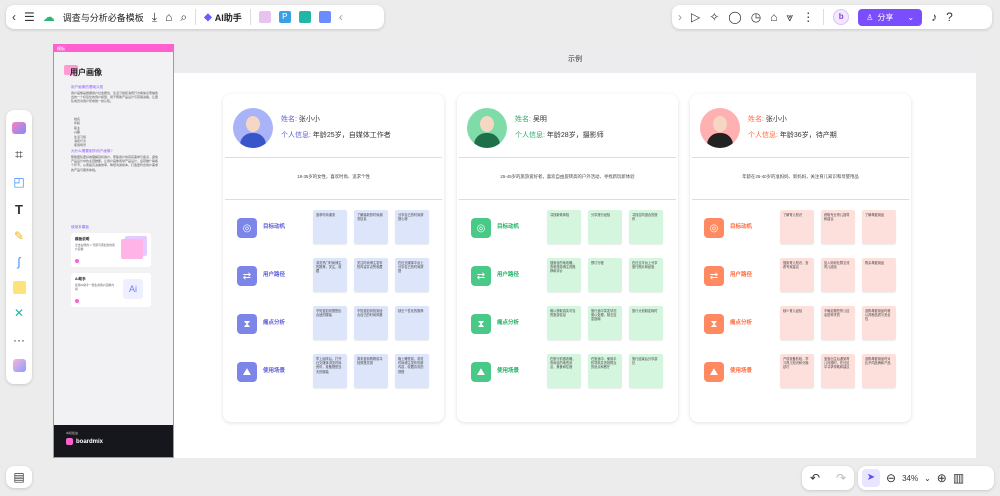 The width and height of the screenshot is (1000, 496). I want to click on more-tools-icon: ⋮, so click(808, 17).